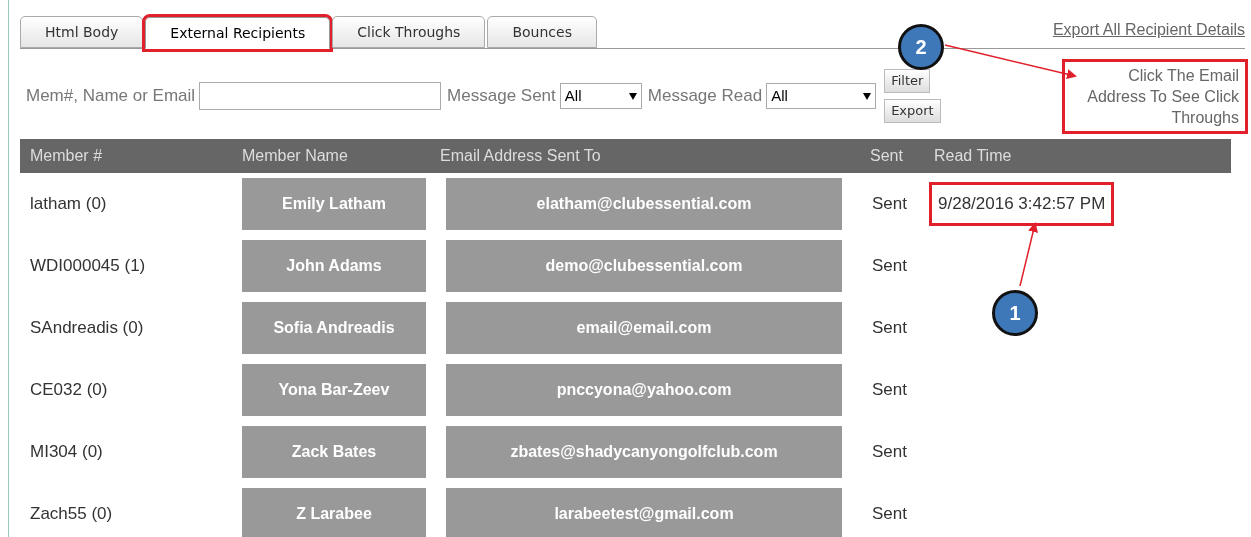  I want to click on member-cell-text: Zach55 (0), so click(71, 514).